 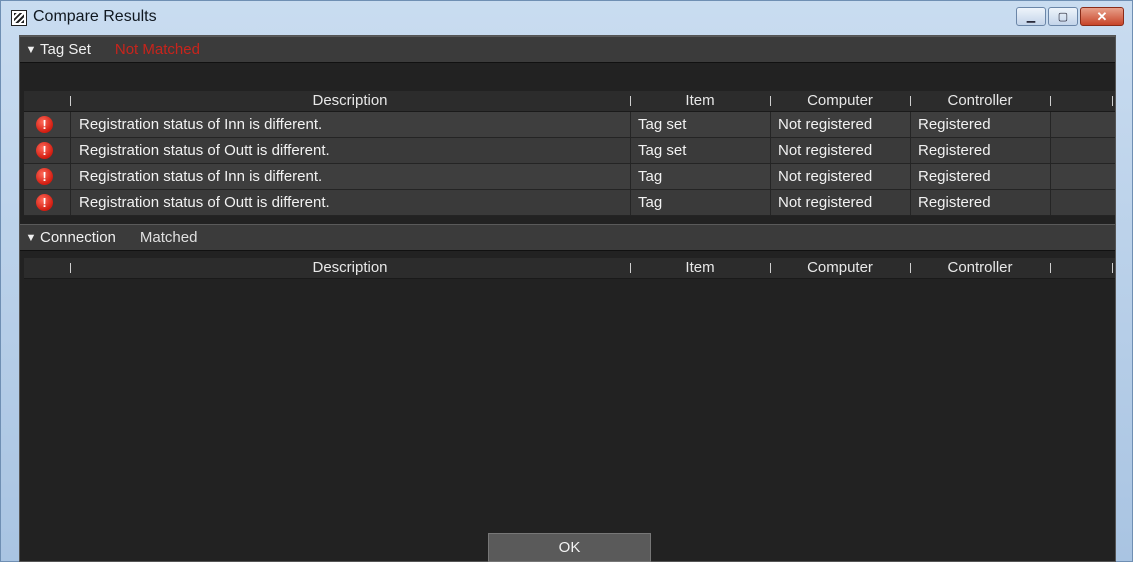 What do you see at coordinates (78, 237) in the screenshot?
I see `section-title: Connection` at bounding box center [78, 237].